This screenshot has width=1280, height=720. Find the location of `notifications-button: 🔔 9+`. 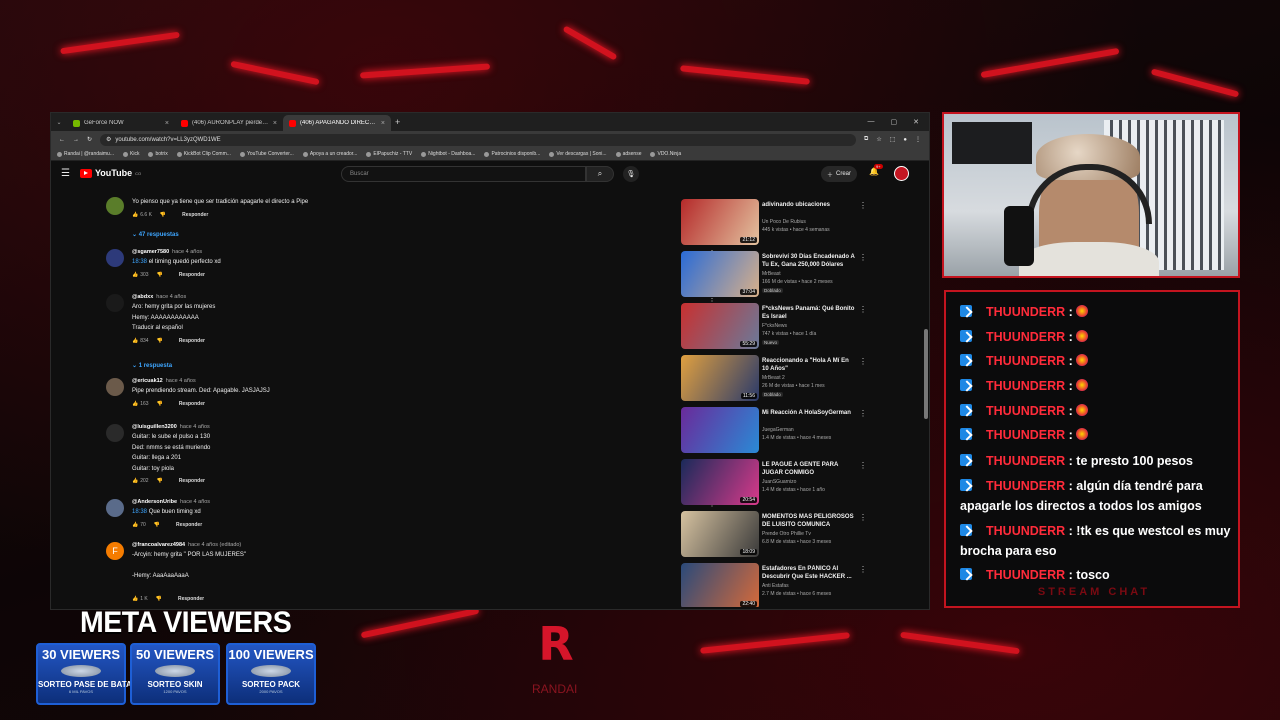

notifications-button: 🔔 9+ is located at coordinates (876, 170).